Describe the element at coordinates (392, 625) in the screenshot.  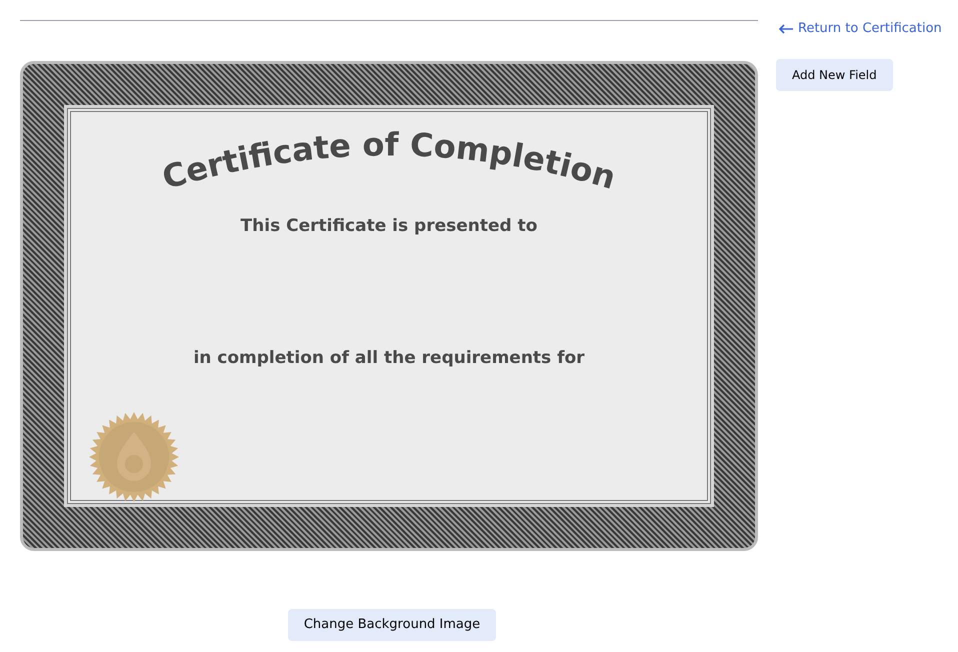
I see `change-background-button: Change Background Image` at that location.